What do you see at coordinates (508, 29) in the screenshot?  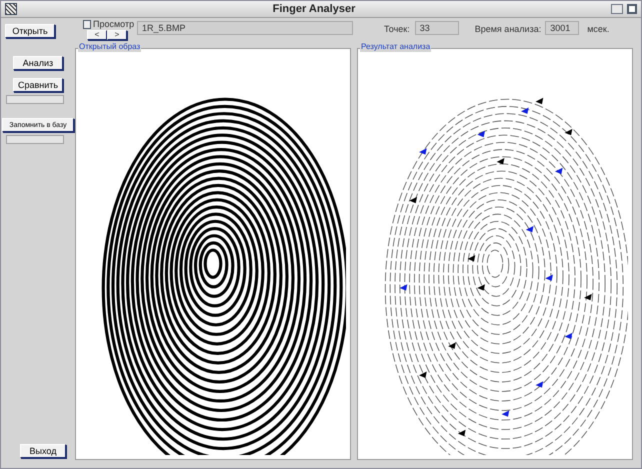 I see `time-label: Время анализа:` at bounding box center [508, 29].